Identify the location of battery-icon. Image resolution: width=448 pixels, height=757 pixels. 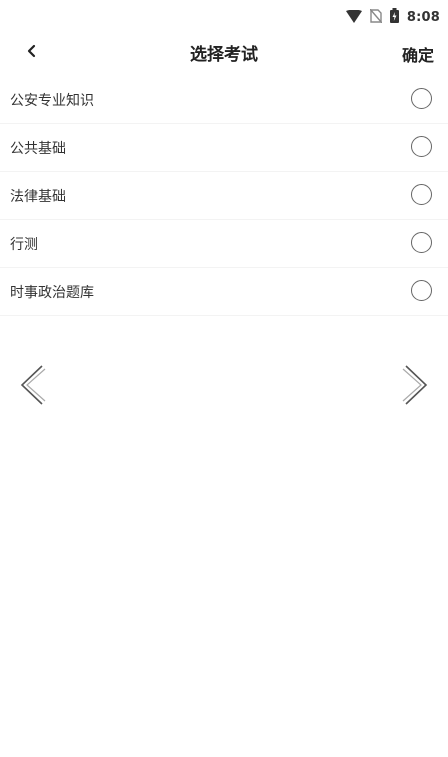
(394, 17).